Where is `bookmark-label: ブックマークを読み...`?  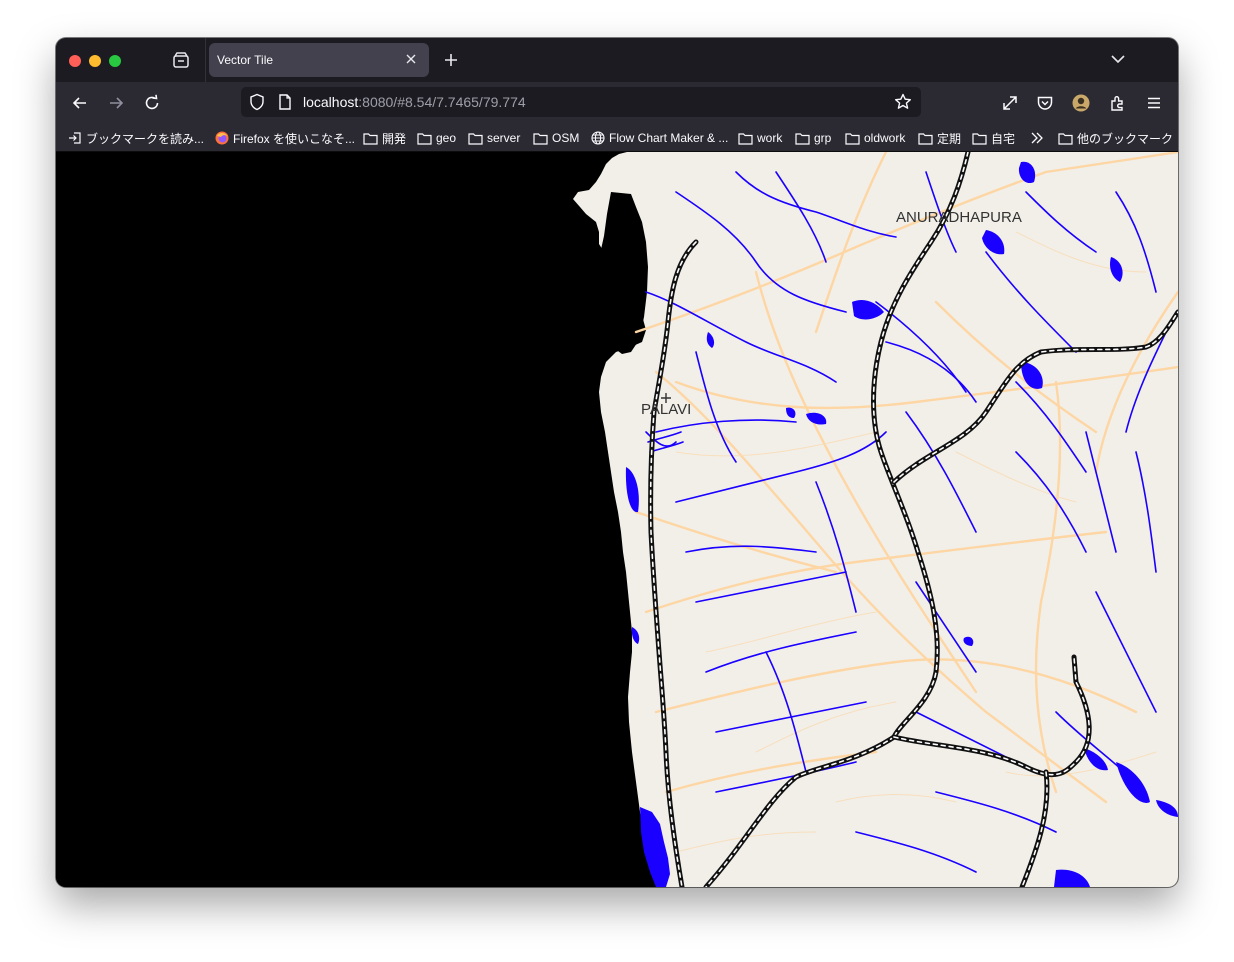 bookmark-label: ブックマークを読み... is located at coordinates (145, 138).